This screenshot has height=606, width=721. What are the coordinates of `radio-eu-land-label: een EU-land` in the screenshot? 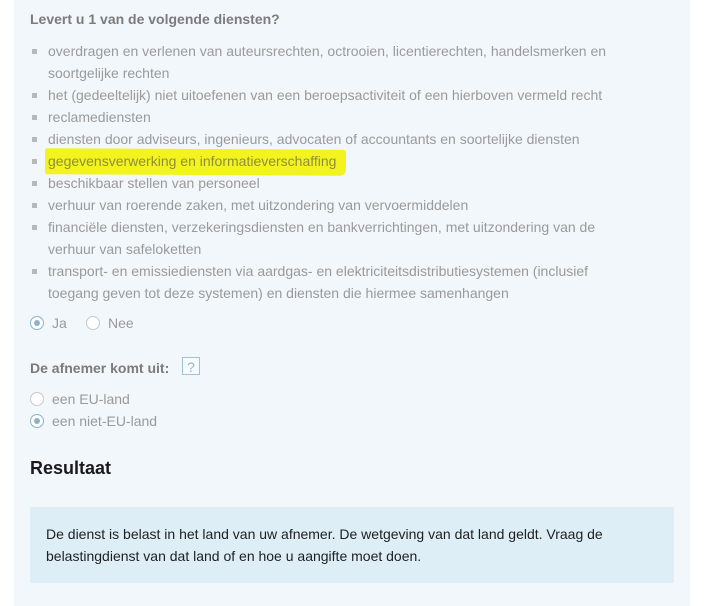 It's located at (91, 399).